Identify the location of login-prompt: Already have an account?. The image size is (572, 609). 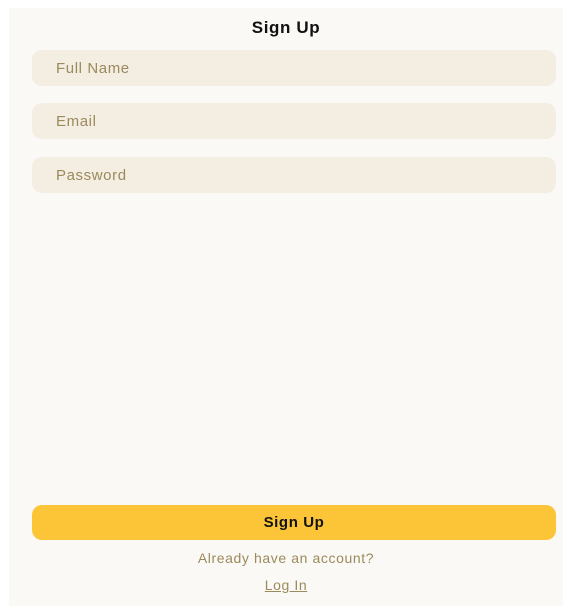
(286, 558).